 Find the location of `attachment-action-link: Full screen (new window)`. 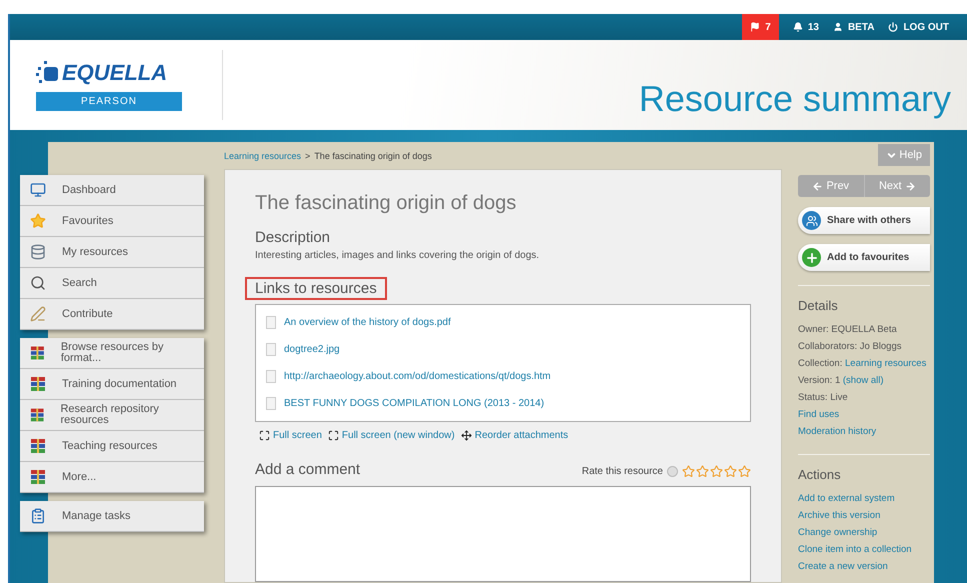

attachment-action-link: Full screen (new window) is located at coordinates (391, 435).